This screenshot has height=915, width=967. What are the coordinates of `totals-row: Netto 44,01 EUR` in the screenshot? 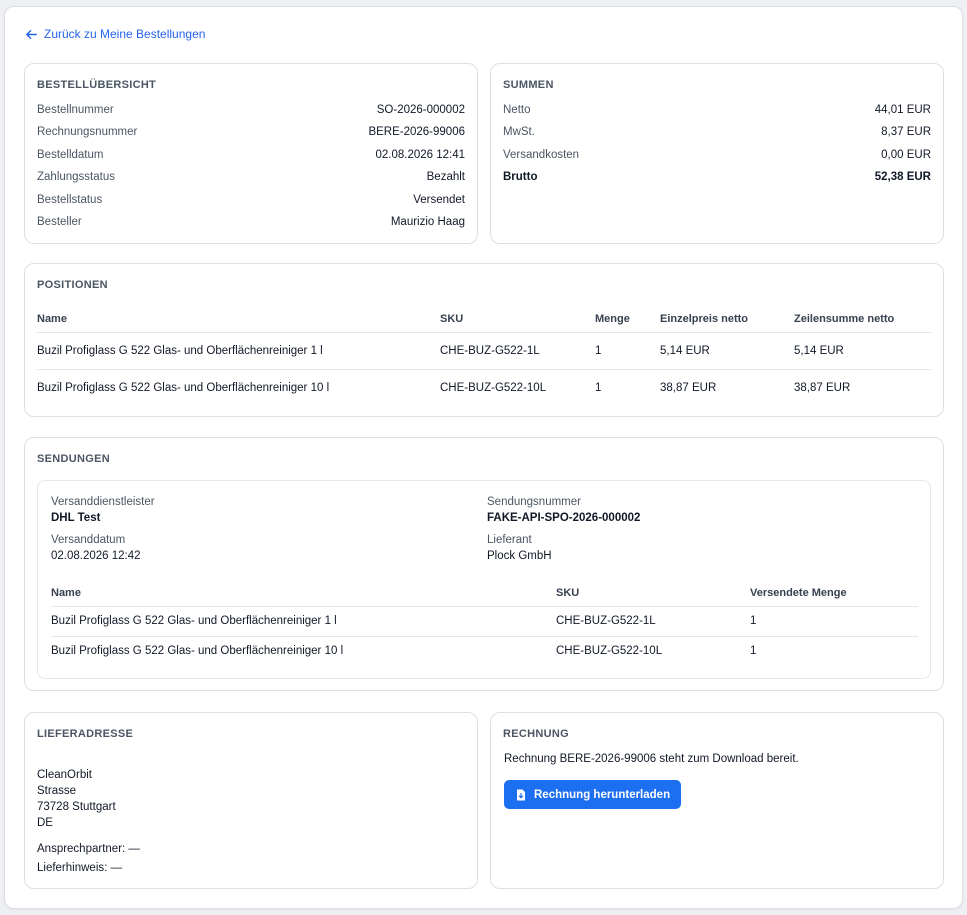 It's located at (717, 110).